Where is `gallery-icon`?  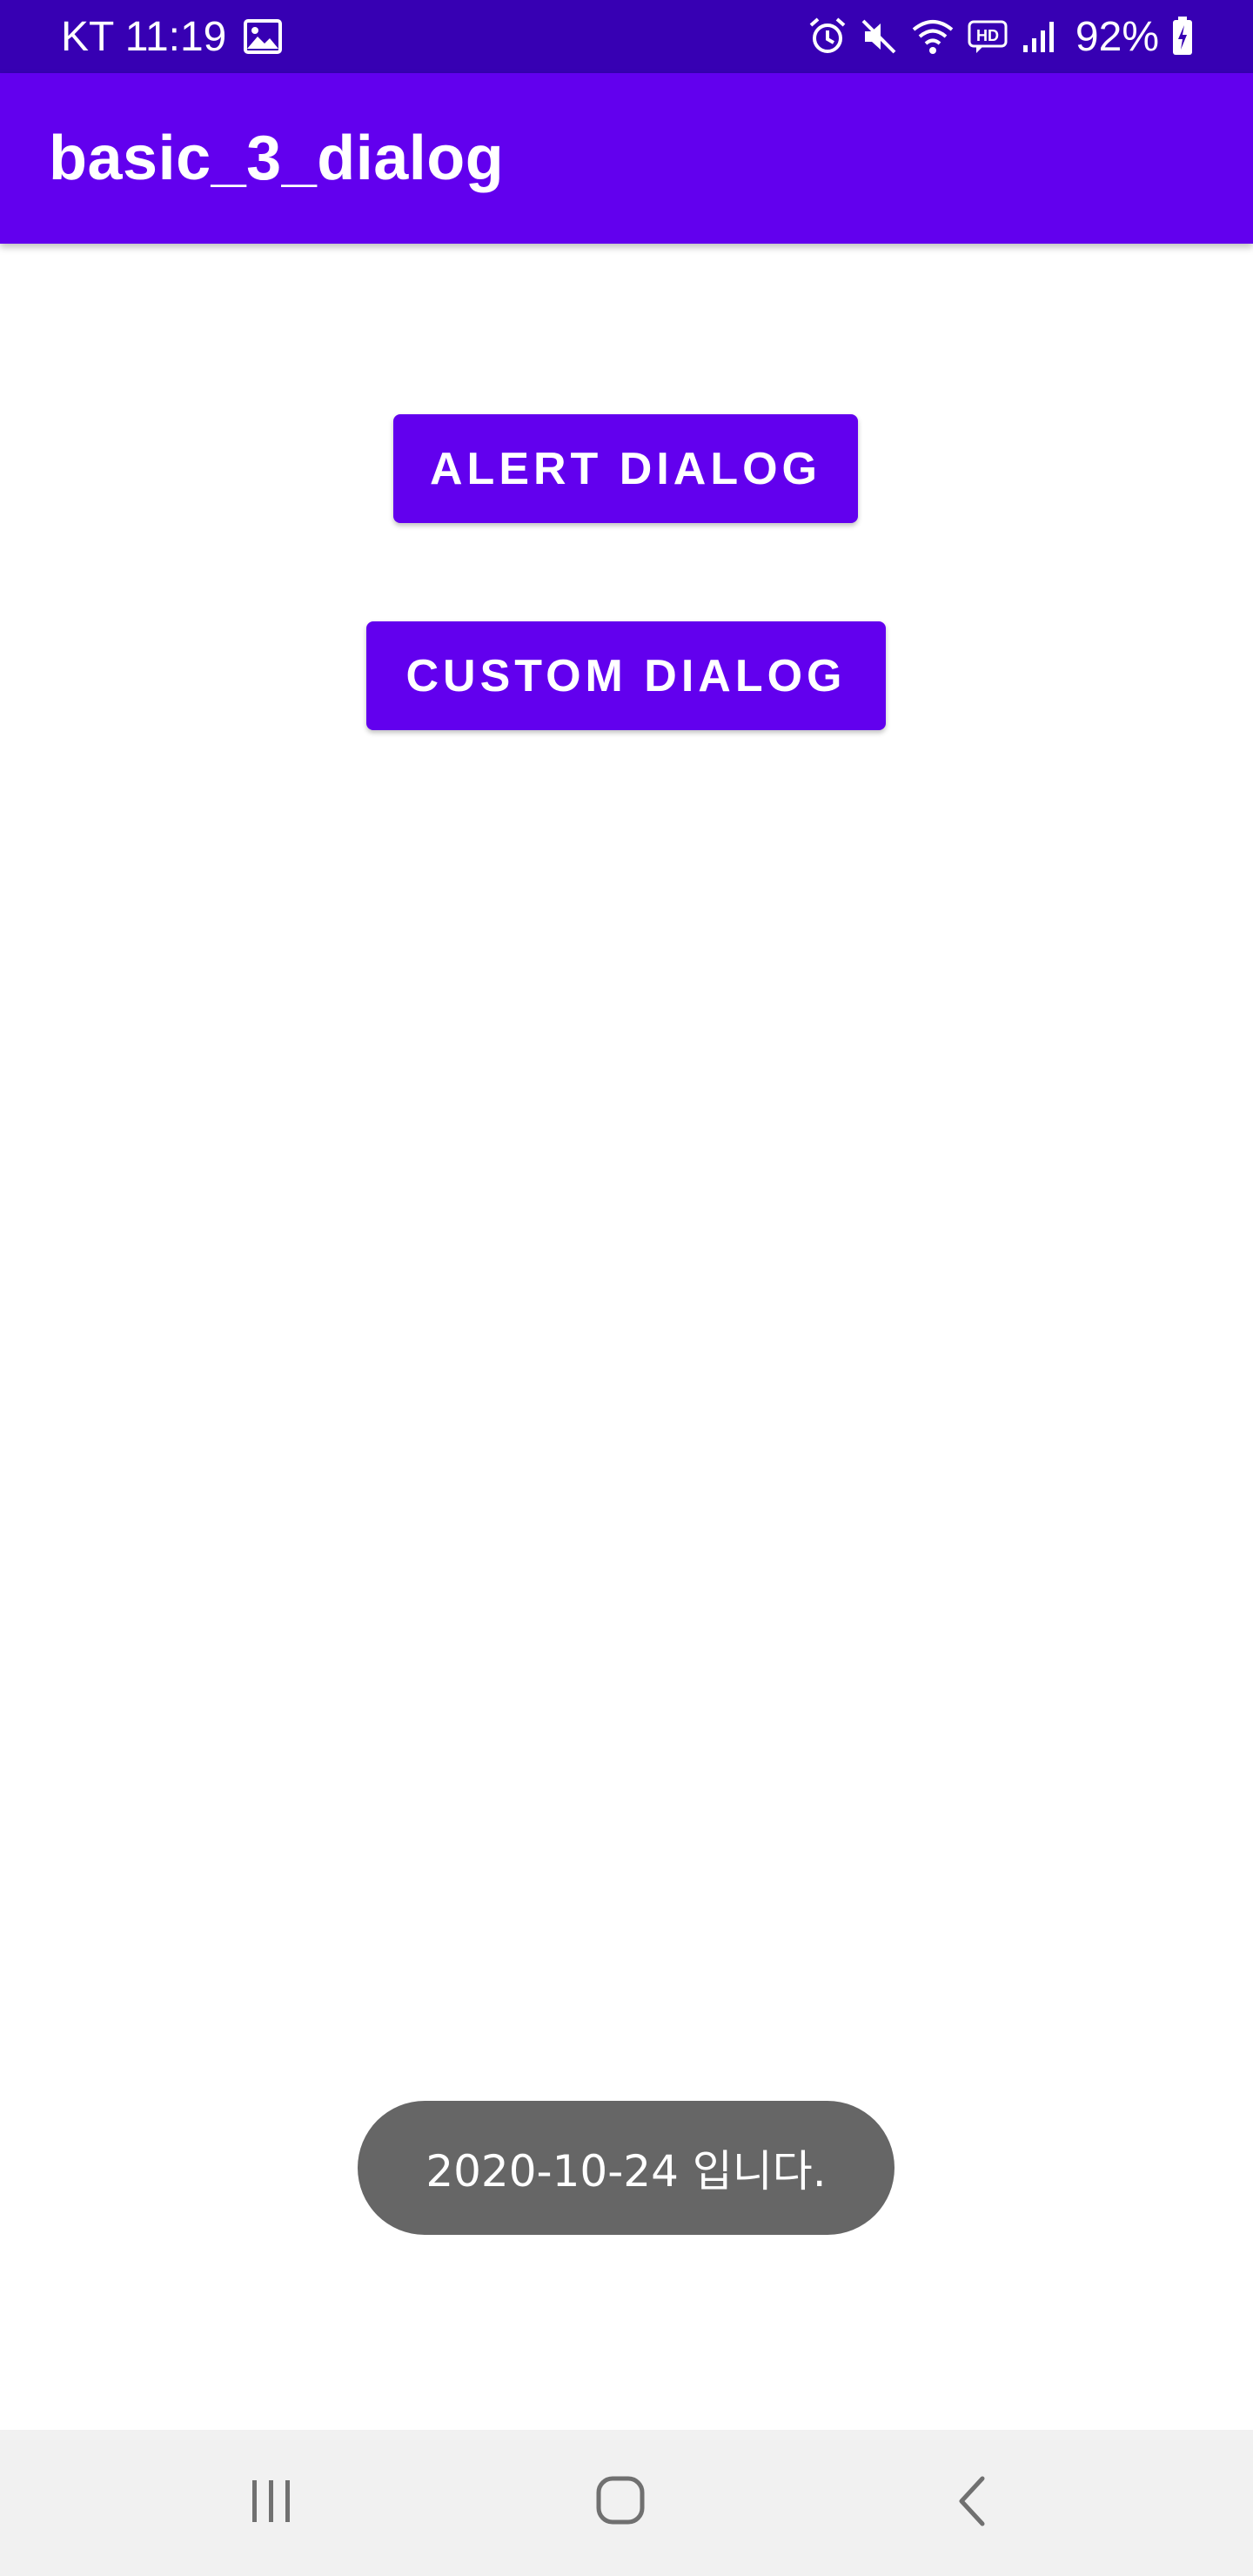
gallery-icon is located at coordinates (263, 37).